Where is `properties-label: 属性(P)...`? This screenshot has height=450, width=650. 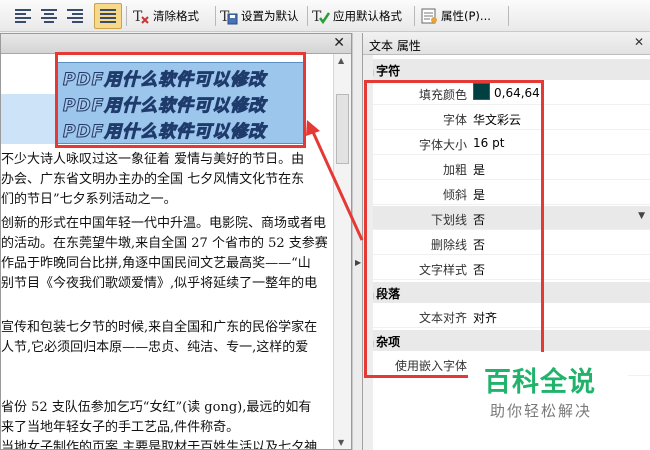
properties-label: 属性(P)... is located at coordinates (466, 16).